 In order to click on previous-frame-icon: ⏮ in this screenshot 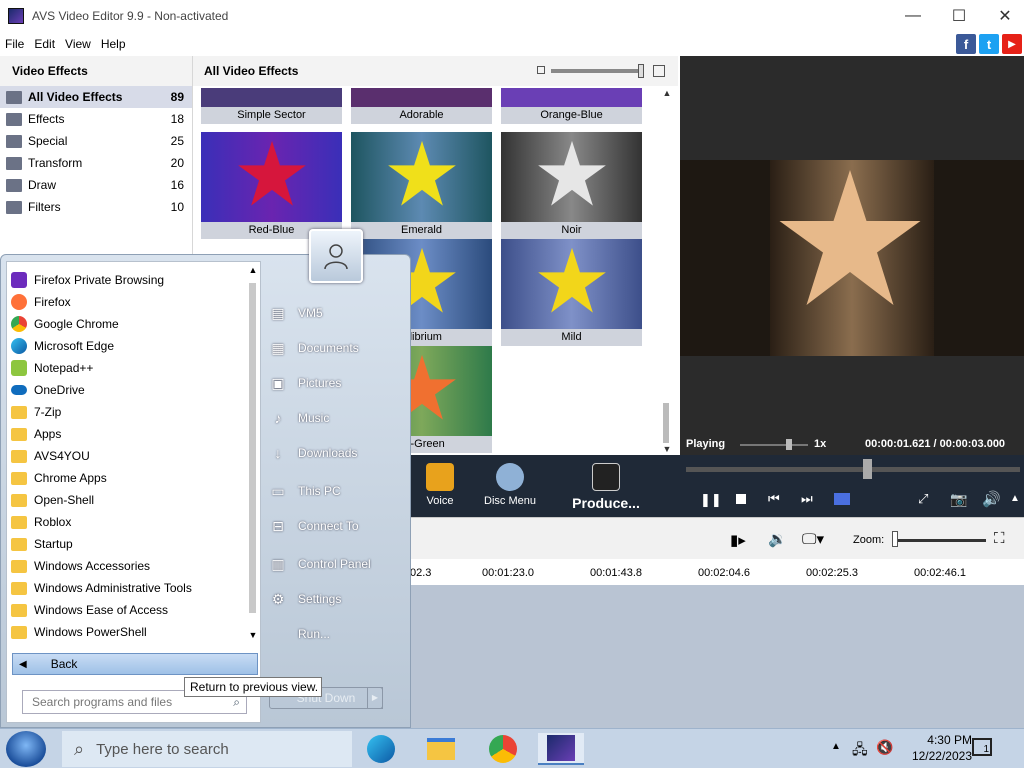, I will do `click(774, 499)`.